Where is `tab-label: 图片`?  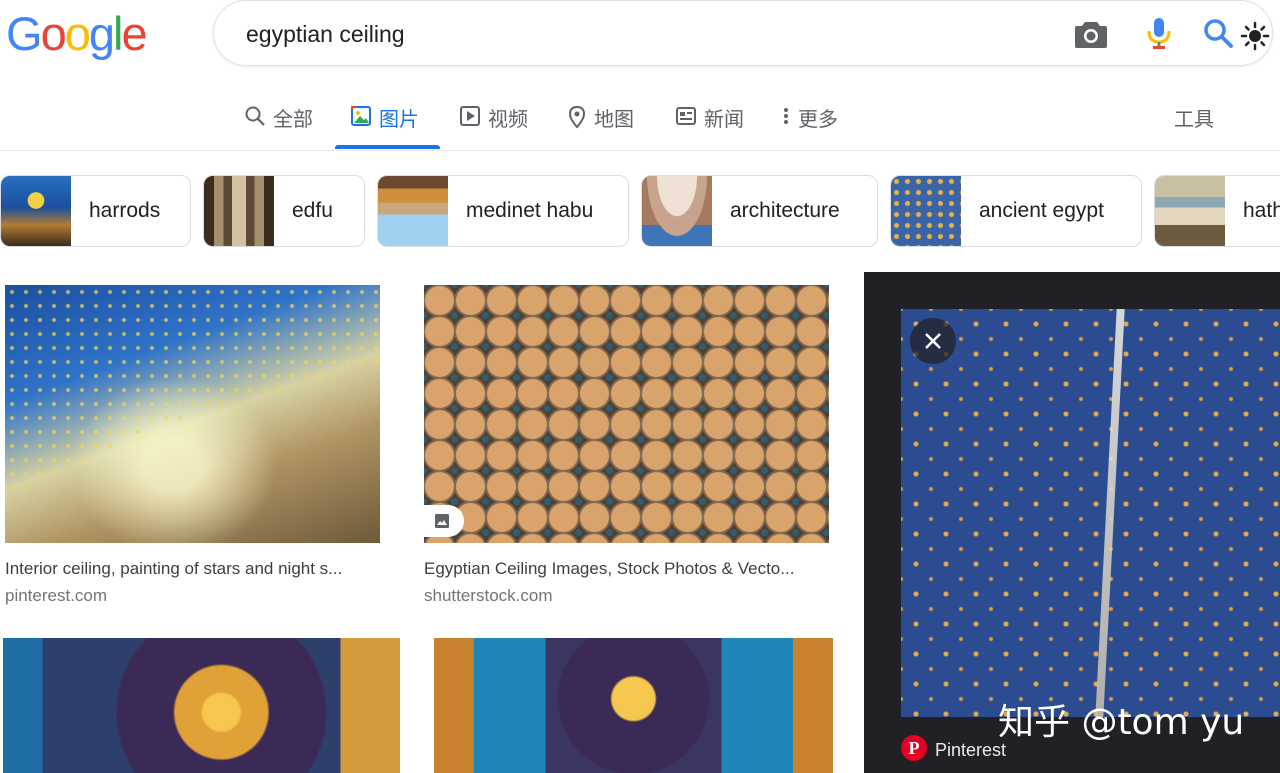 tab-label: 图片 is located at coordinates (399, 120).